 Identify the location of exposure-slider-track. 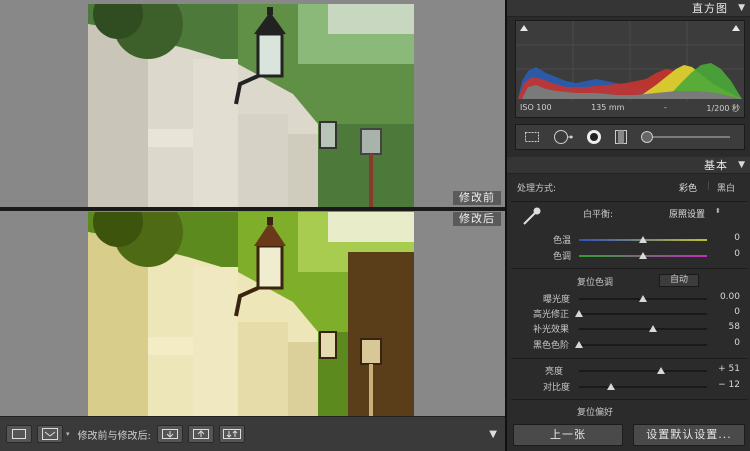
(643, 298).